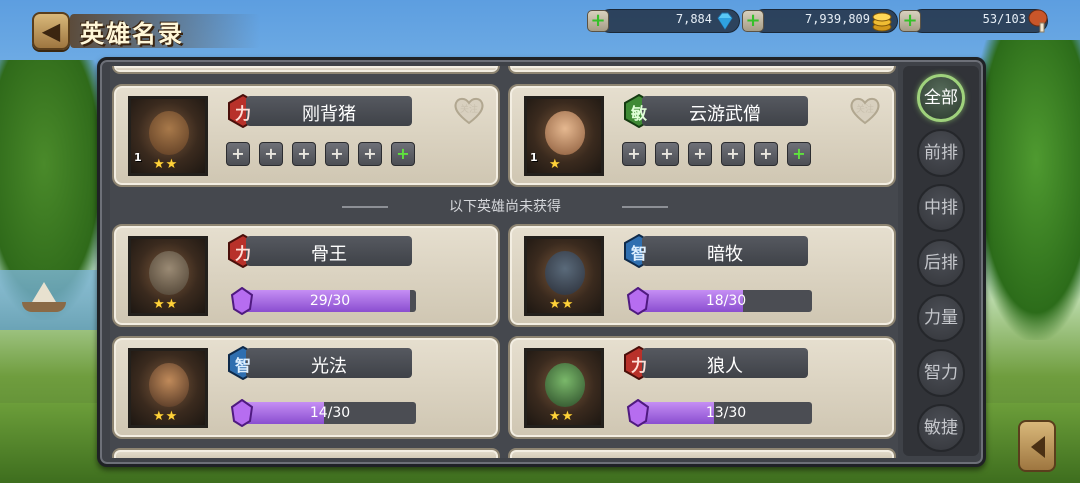 Image resolution: width=1080 pixels, height=483 pixels. What do you see at coordinates (638, 113) in the screenshot?
I see `class-label: 敏` at bounding box center [638, 113].